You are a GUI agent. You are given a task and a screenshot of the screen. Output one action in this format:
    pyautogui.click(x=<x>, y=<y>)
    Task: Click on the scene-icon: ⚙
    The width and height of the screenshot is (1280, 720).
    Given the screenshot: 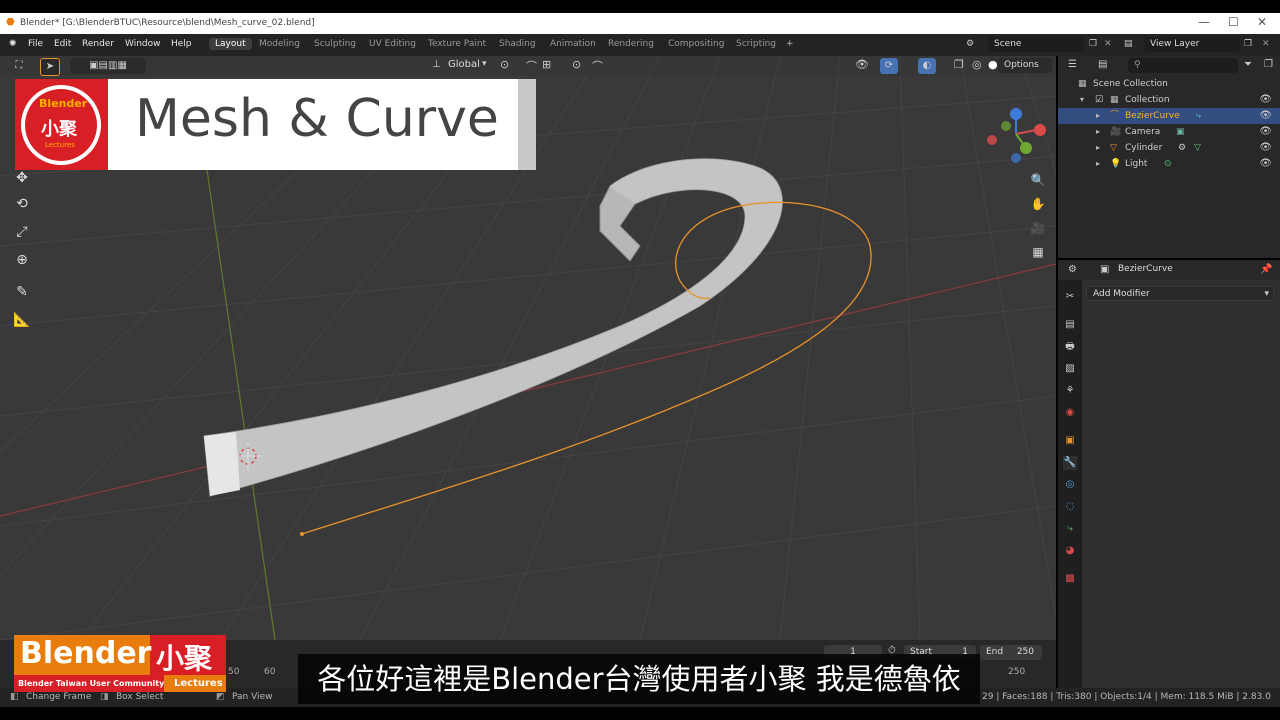 What is the action you would take?
    pyautogui.click(x=970, y=44)
    